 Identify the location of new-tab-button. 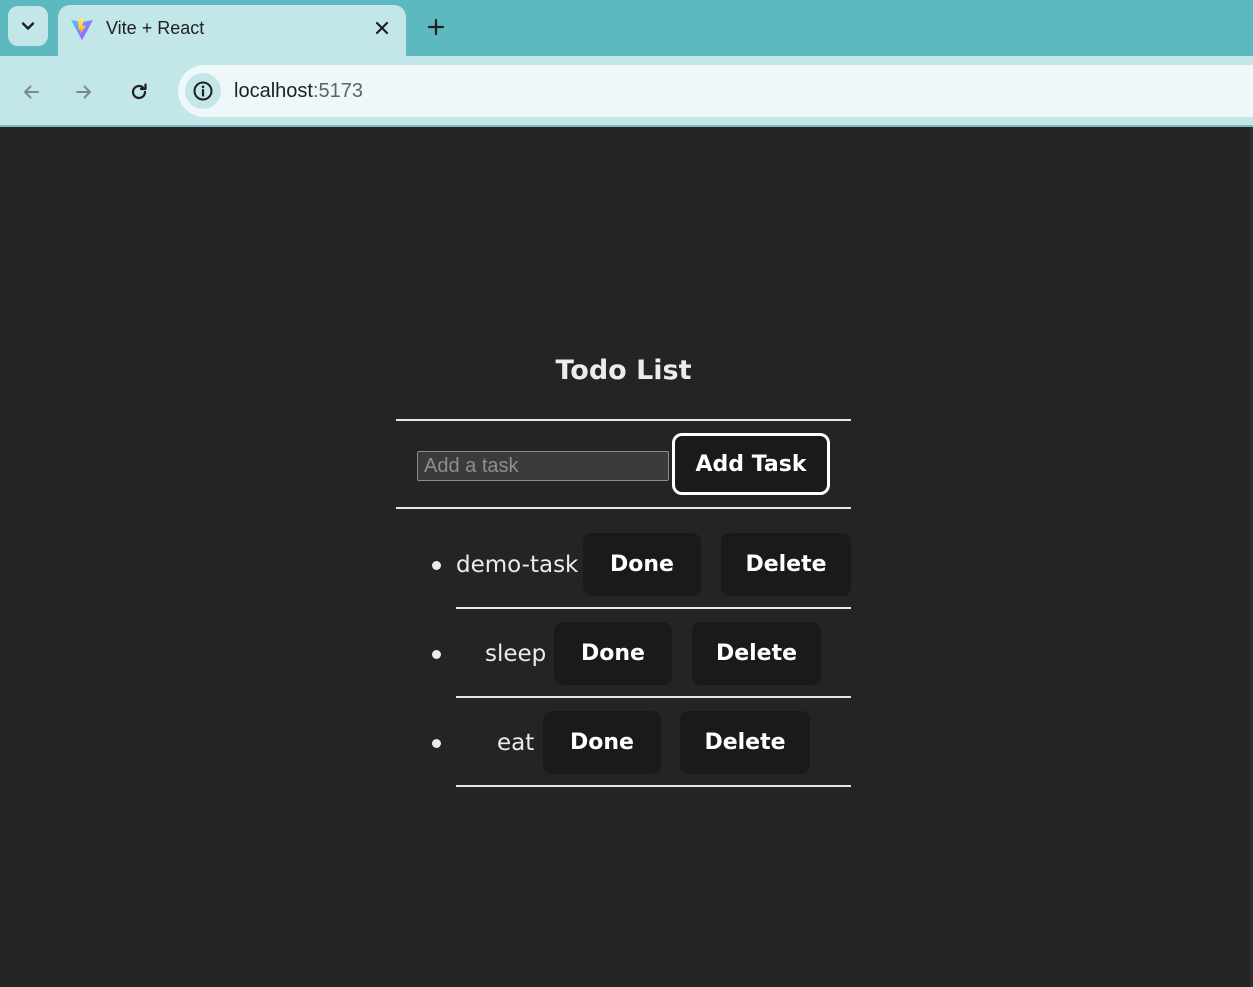
(436, 27).